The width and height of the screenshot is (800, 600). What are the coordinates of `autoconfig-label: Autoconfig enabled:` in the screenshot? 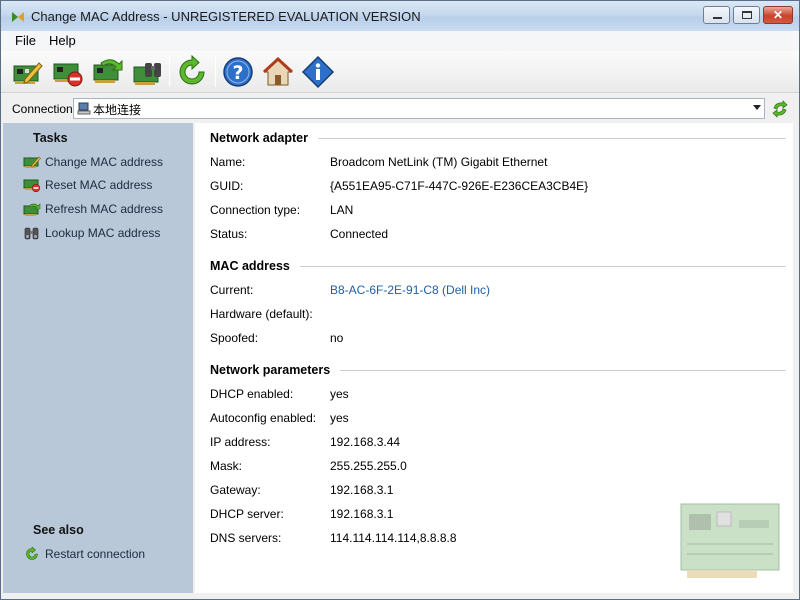 It's located at (263, 418).